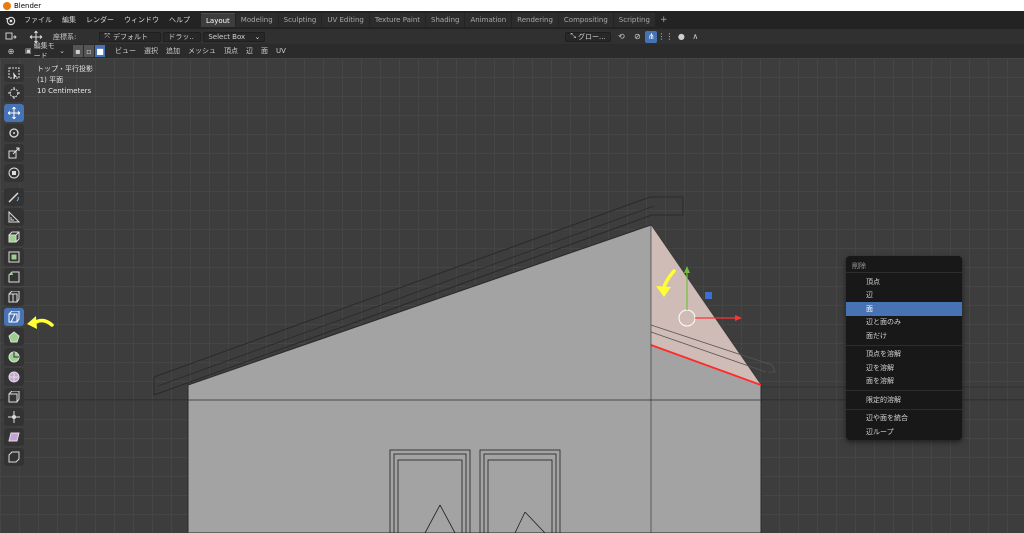  Describe the element at coordinates (14, 73) in the screenshot. I see `select-box-tool` at that location.